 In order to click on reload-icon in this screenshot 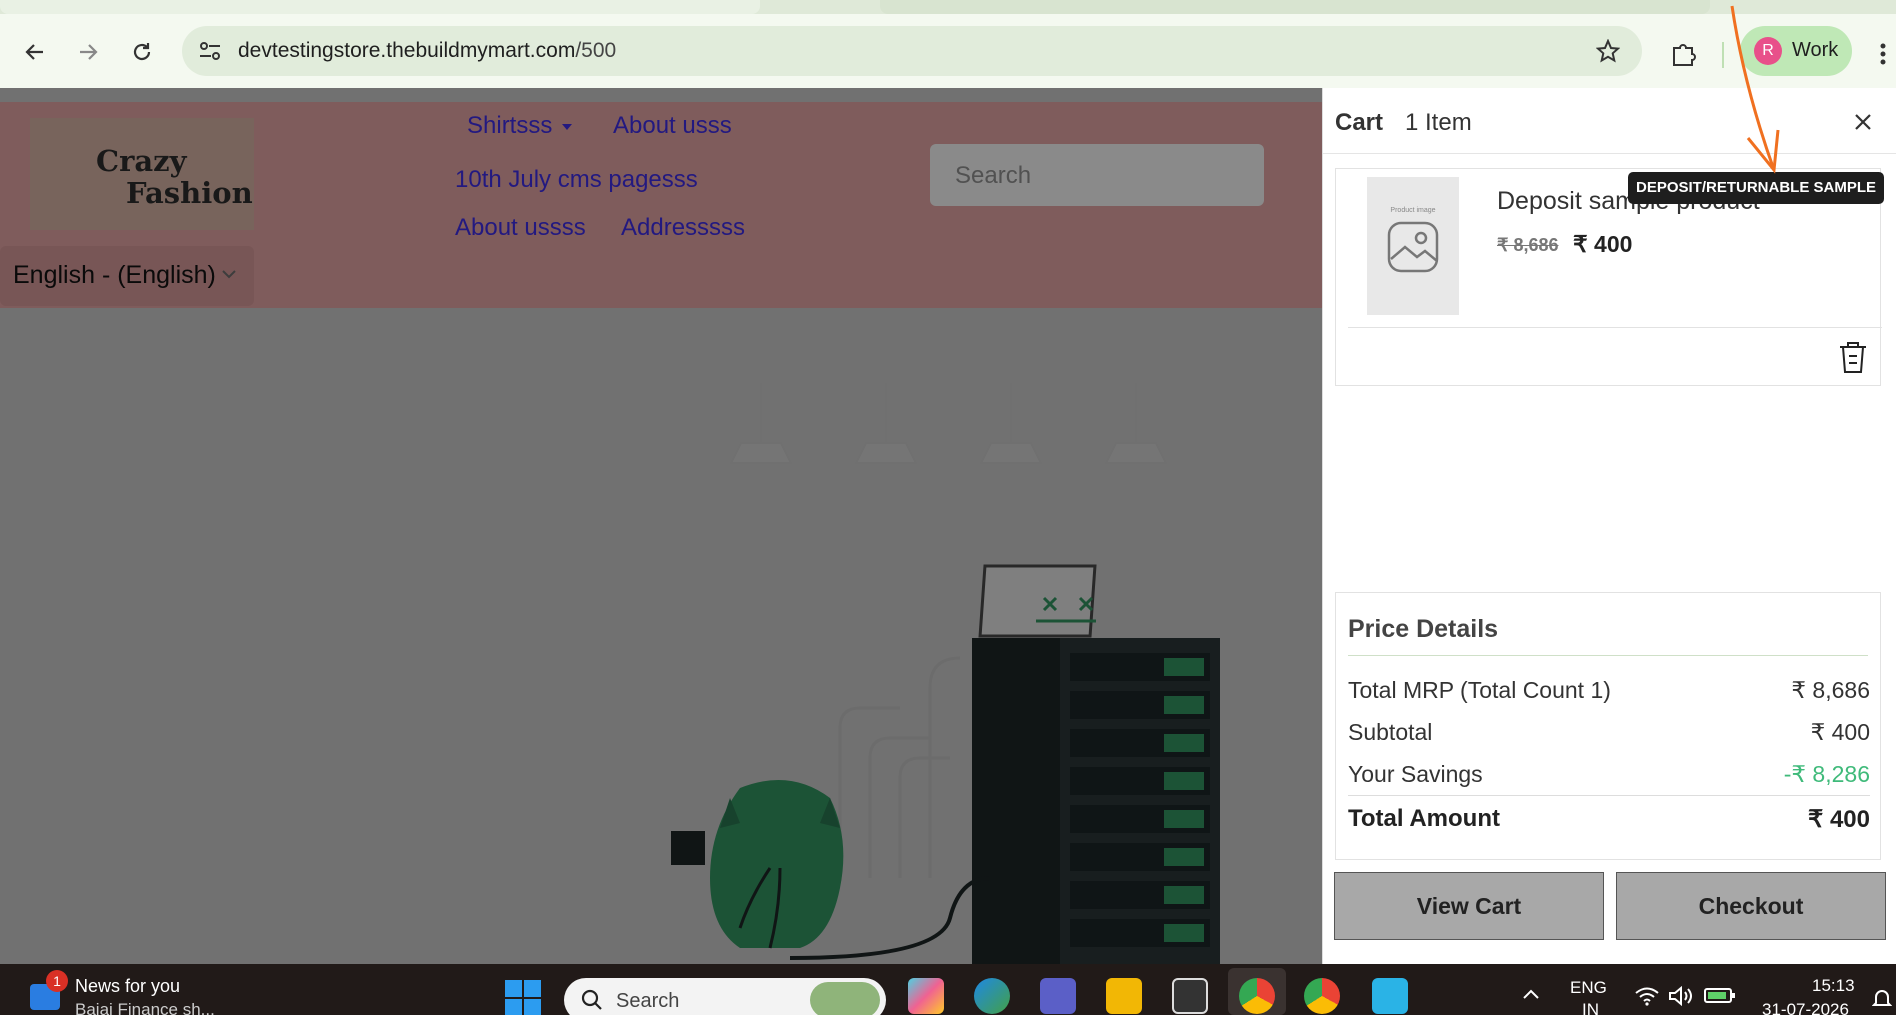, I will do `click(142, 52)`.